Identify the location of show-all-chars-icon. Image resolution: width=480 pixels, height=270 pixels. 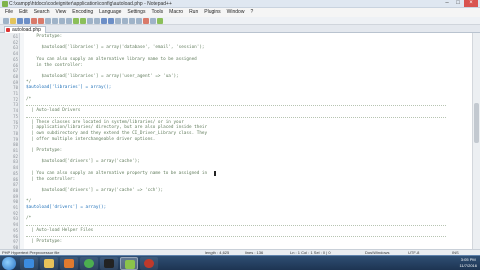
(132, 20).